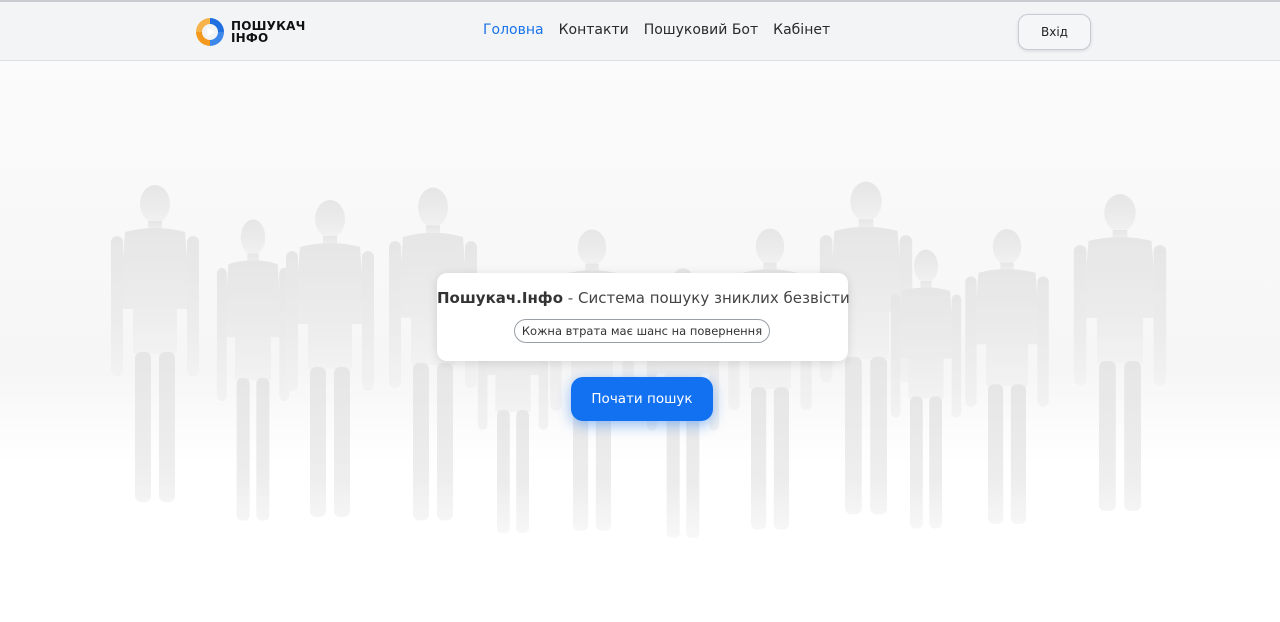 This screenshot has width=1280, height=622. I want to click on nav-item-search-bot: Пошуковий Бот, so click(701, 30).